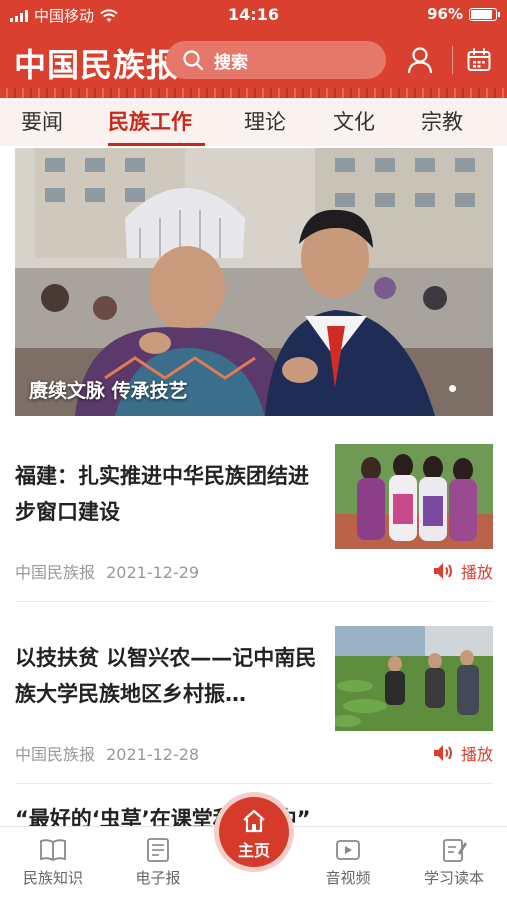  I want to click on status-right: 96%, so click(463, 14).